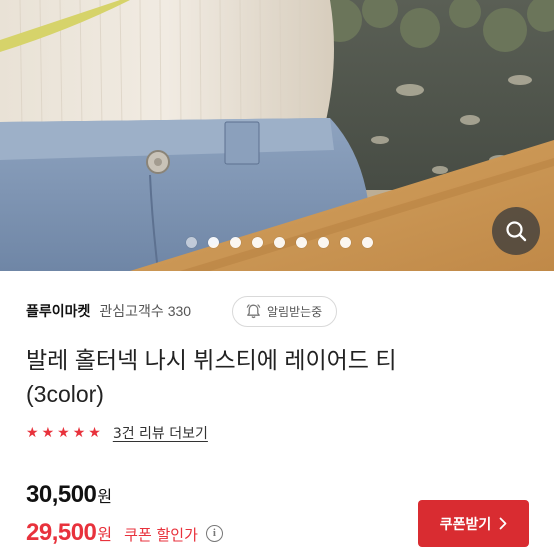 This screenshot has width=554, height=554. Describe the element at coordinates (503, 523) in the screenshot. I see `chevron-right-icon` at that location.